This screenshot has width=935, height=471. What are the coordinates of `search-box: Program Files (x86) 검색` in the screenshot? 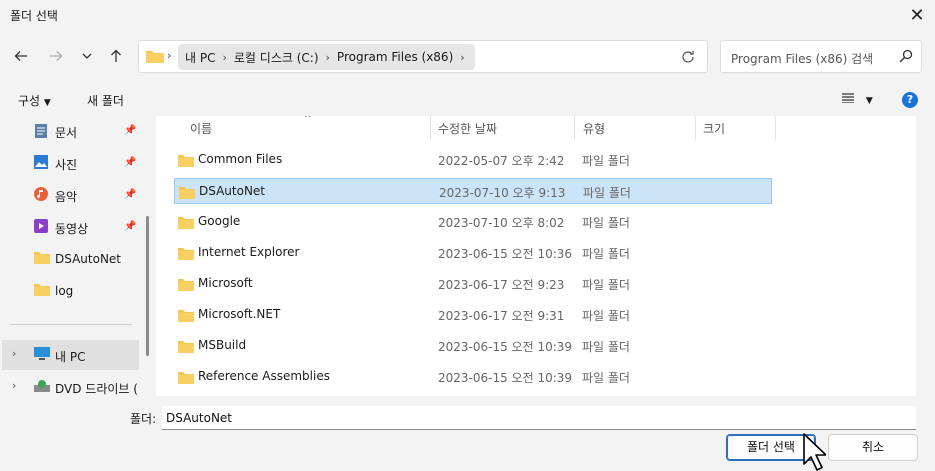 It's located at (821, 56).